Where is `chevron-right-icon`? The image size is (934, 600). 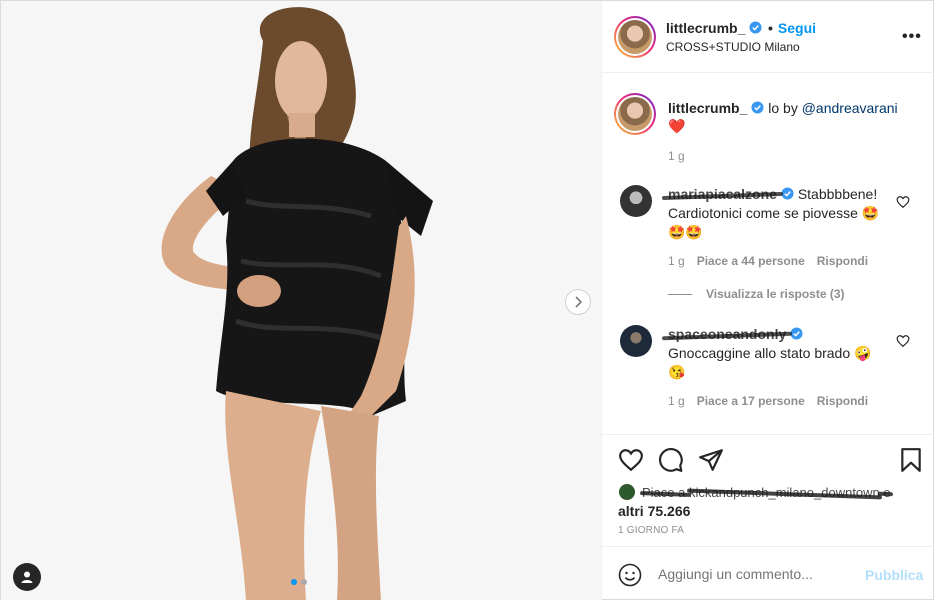
chevron-right-icon is located at coordinates (579, 302).